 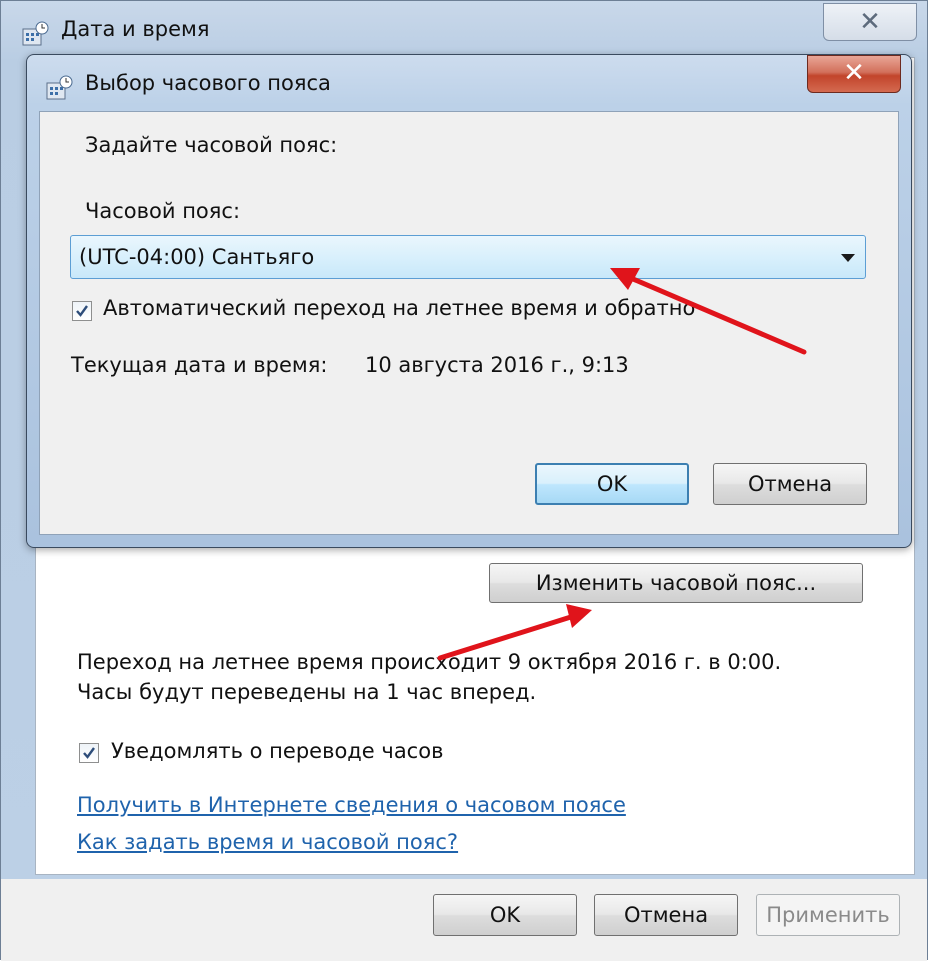 I want to click on window-title: Дата и время, so click(x=135, y=29).